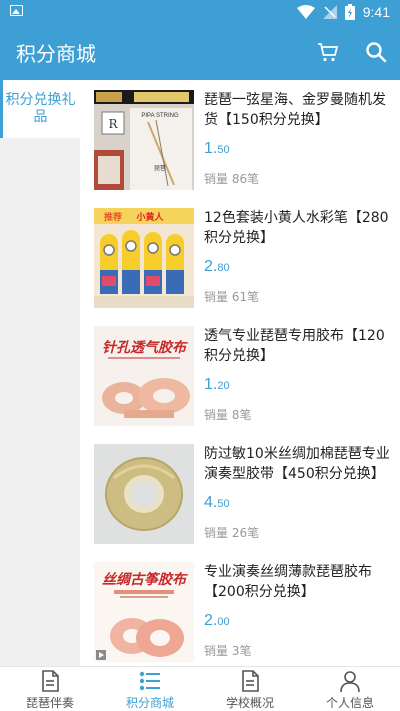  Describe the element at coordinates (200, 52) in the screenshot. I see `app-bar: 积分商城` at that location.